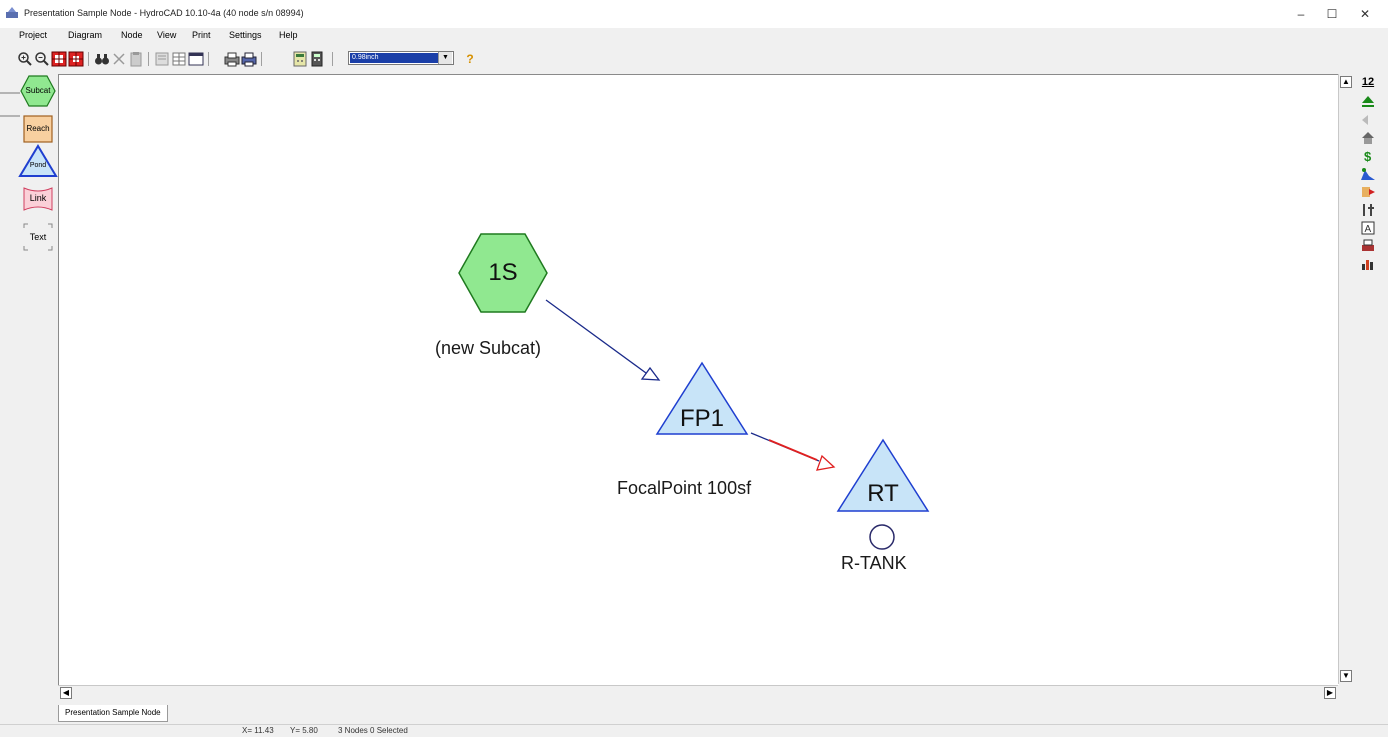  Describe the element at coordinates (232, 59) in the screenshot. I see `print-icon` at that location.